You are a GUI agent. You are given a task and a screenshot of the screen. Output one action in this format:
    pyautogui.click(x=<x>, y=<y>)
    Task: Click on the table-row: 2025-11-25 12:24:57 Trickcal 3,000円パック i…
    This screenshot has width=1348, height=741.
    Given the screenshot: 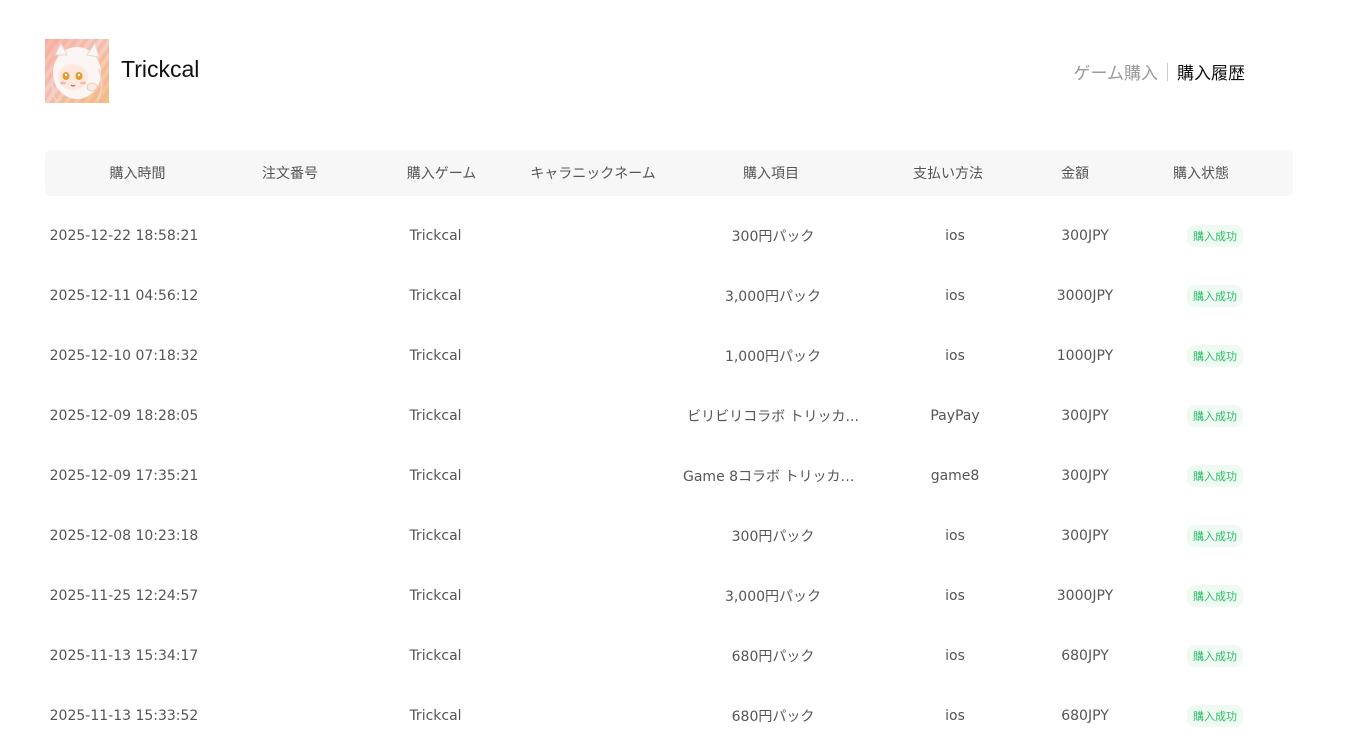 What is the action you would take?
    pyautogui.click(x=669, y=596)
    